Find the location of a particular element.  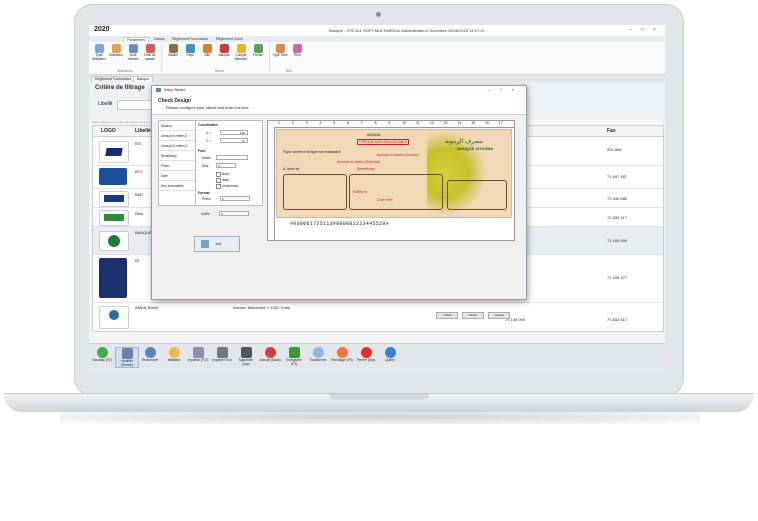

y-label: Y = is located at coordinates (209, 141).